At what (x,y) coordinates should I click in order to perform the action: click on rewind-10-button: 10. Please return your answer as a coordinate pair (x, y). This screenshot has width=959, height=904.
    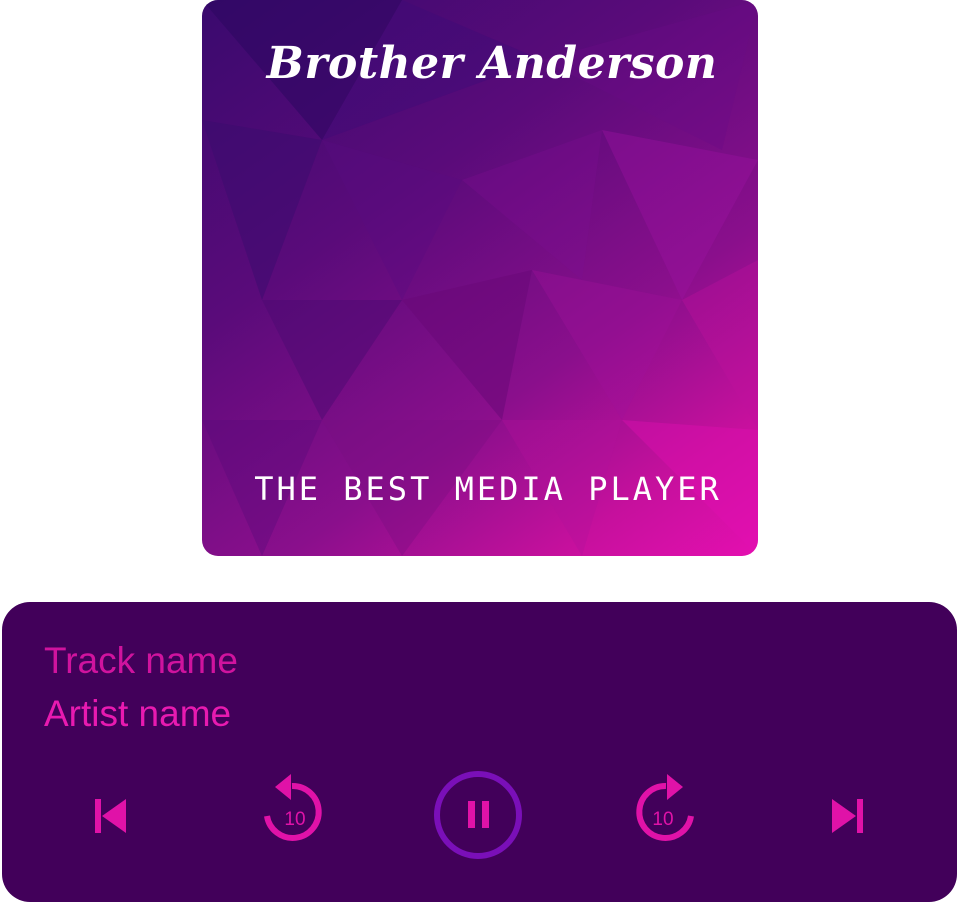
    Looking at the image, I should click on (294, 810).